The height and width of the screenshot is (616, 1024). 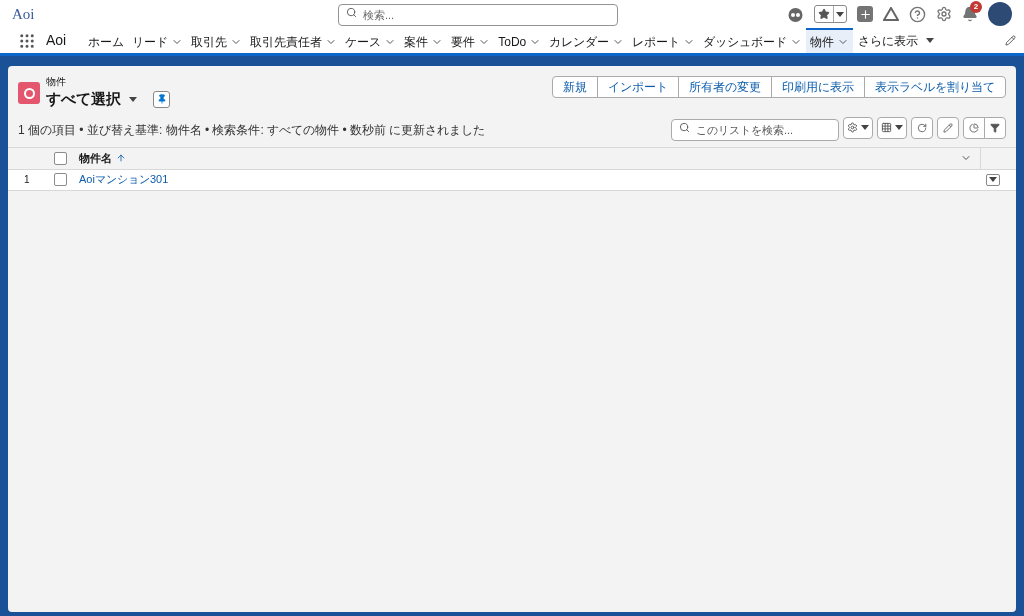 I want to click on nav-tab: ToDo, so click(x=512, y=41).